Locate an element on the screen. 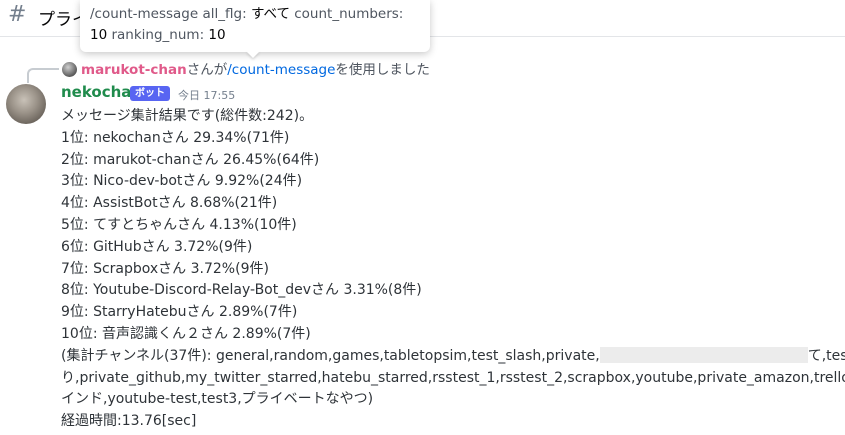 The image size is (845, 435). ranking-line: 6位: GitHubさん 3.72%(9件) is located at coordinates (157, 246).